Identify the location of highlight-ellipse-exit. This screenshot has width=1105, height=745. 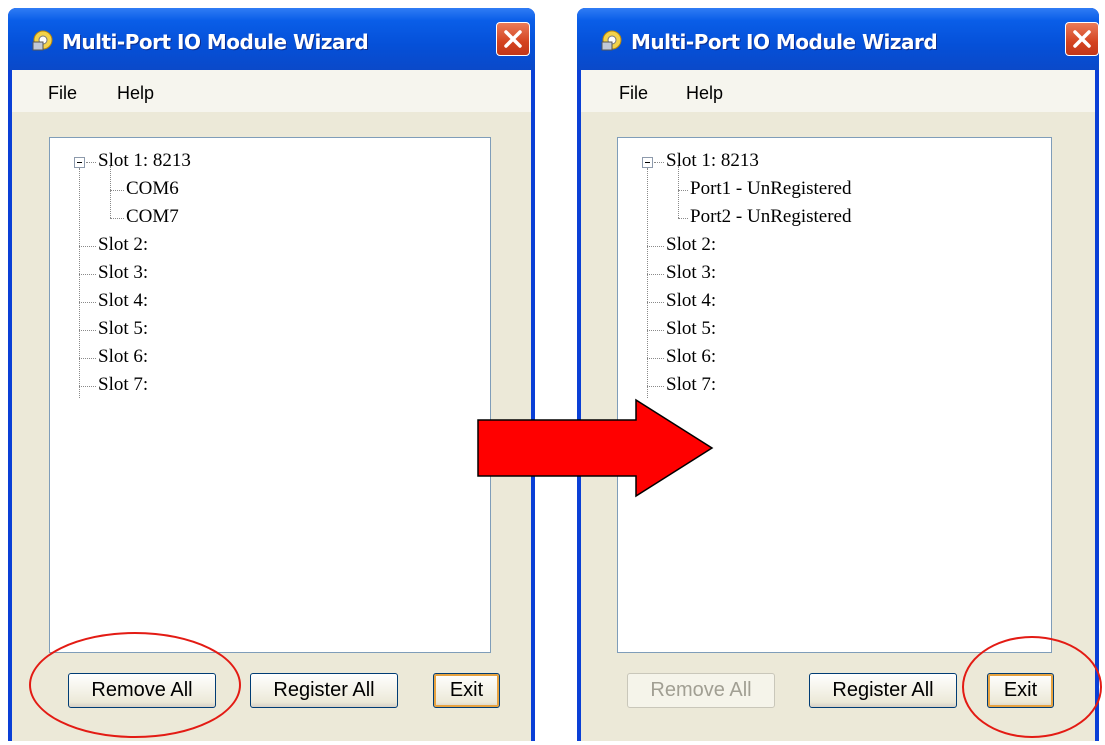
(1032, 687).